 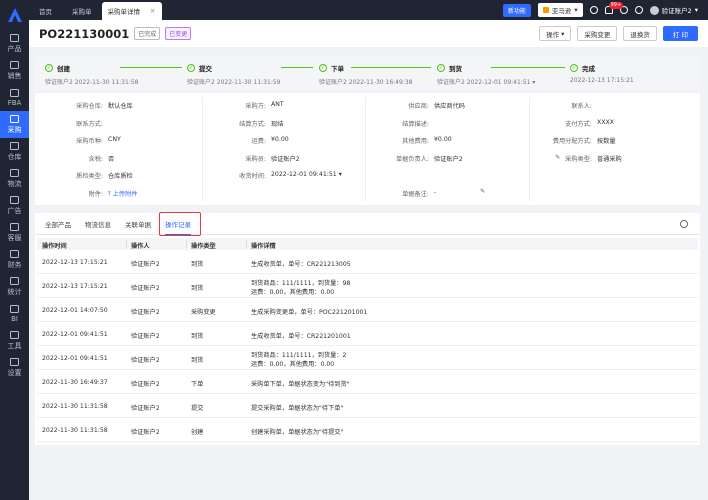 What do you see at coordinates (197, 360) in the screenshot?
I see `log-type: 到货` at bounding box center [197, 360].